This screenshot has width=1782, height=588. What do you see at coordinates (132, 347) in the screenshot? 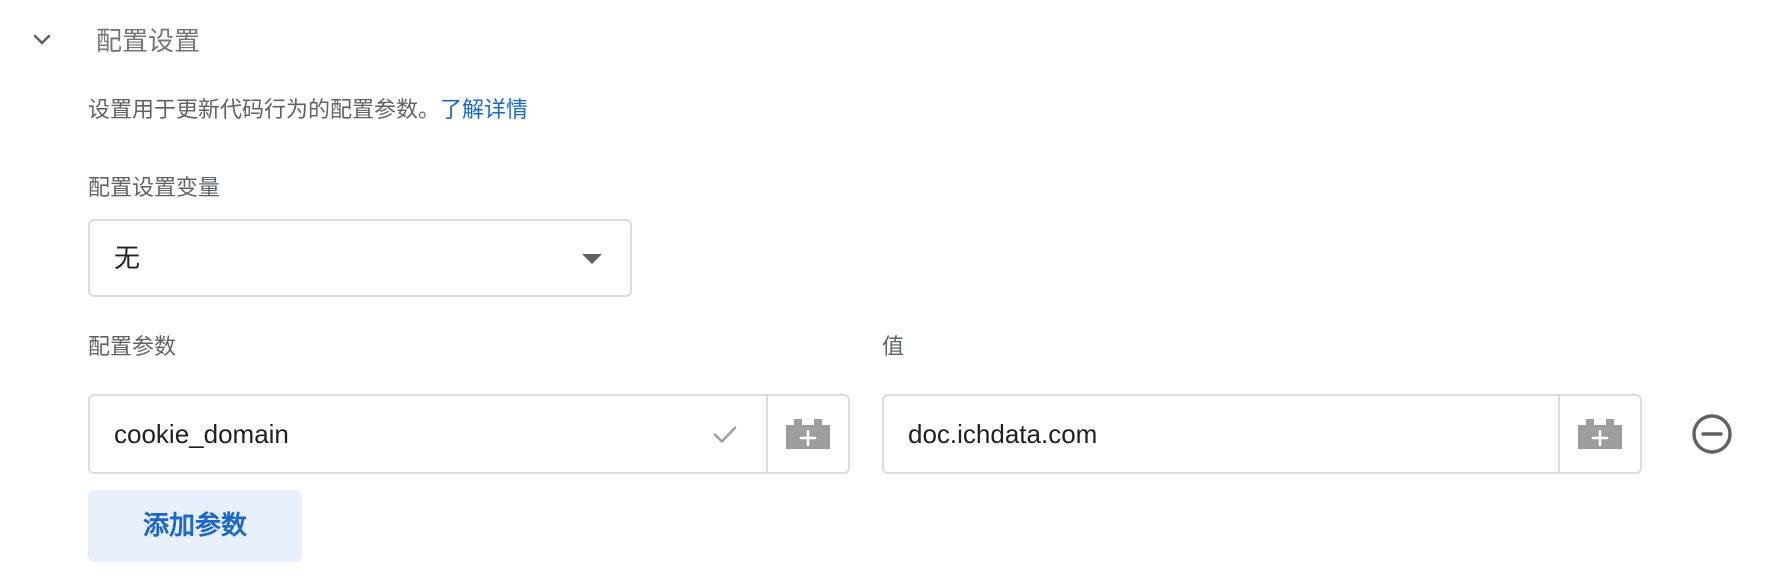
I see `parameter-name-label: 配置参数` at bounding box center [132, 347].